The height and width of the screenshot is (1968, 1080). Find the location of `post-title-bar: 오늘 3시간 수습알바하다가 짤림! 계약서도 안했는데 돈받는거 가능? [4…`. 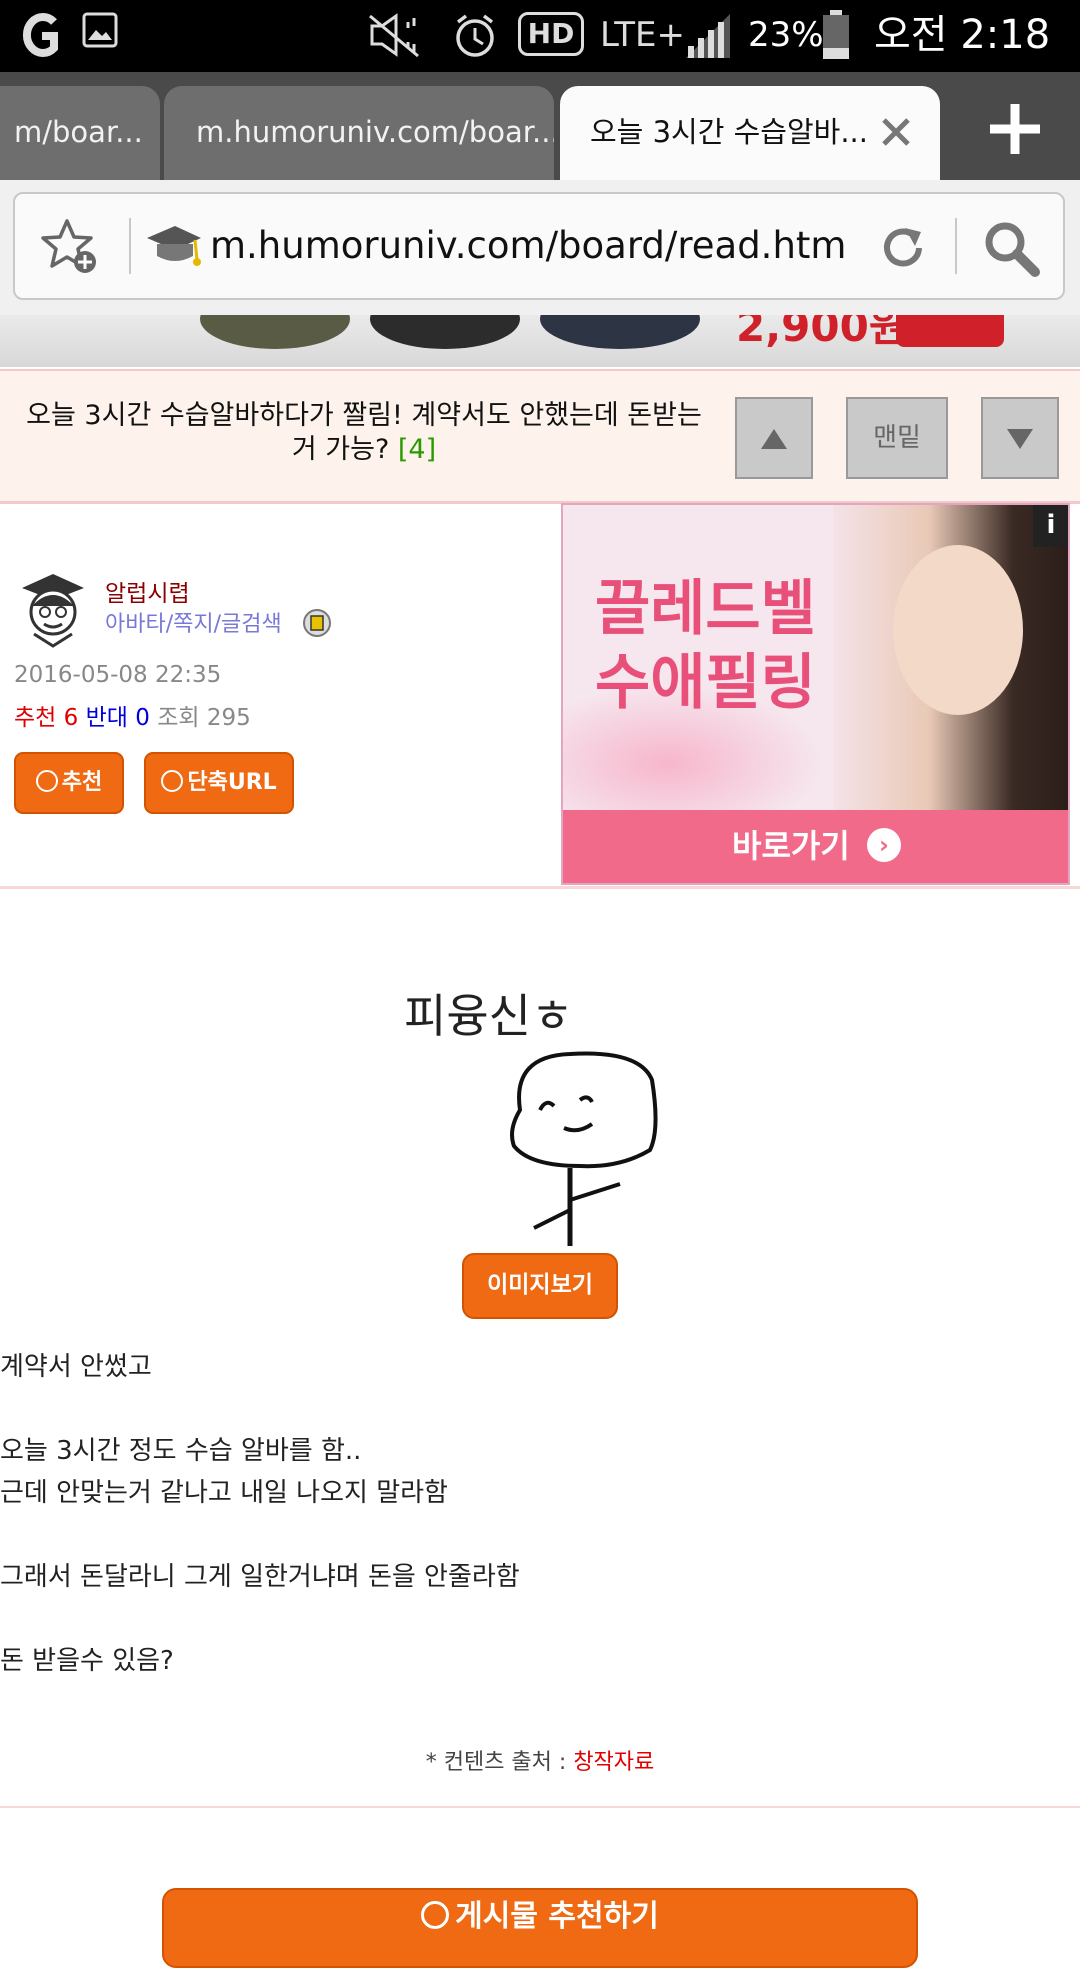

post-title-bar: 오늘 3시간 수습알바하다가 짤림! 계약서도 안했는데 돈받는거 가능? [4… is located at coordinates (540, 436).